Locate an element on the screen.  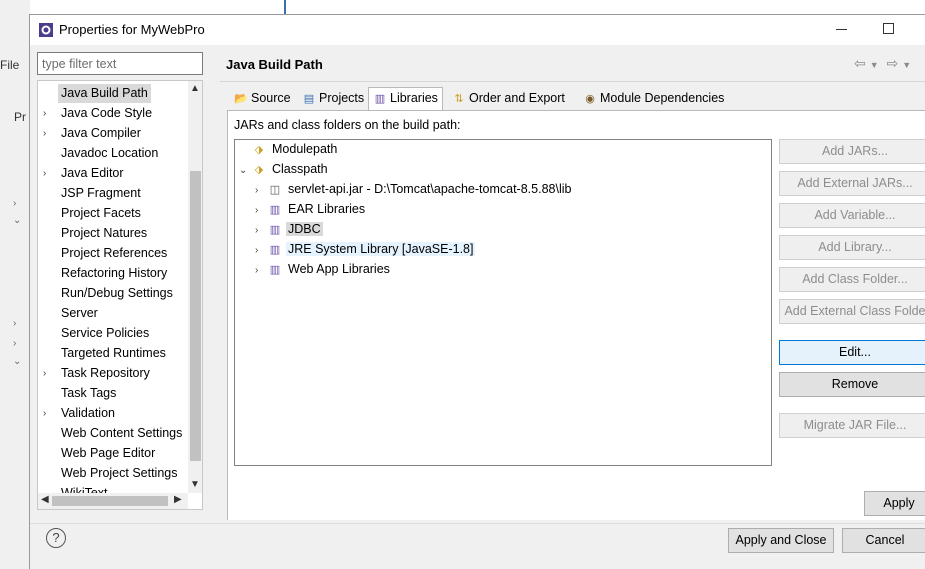
tab-order-export: ⇅ Order and Export is located at coordinates (508, 98).